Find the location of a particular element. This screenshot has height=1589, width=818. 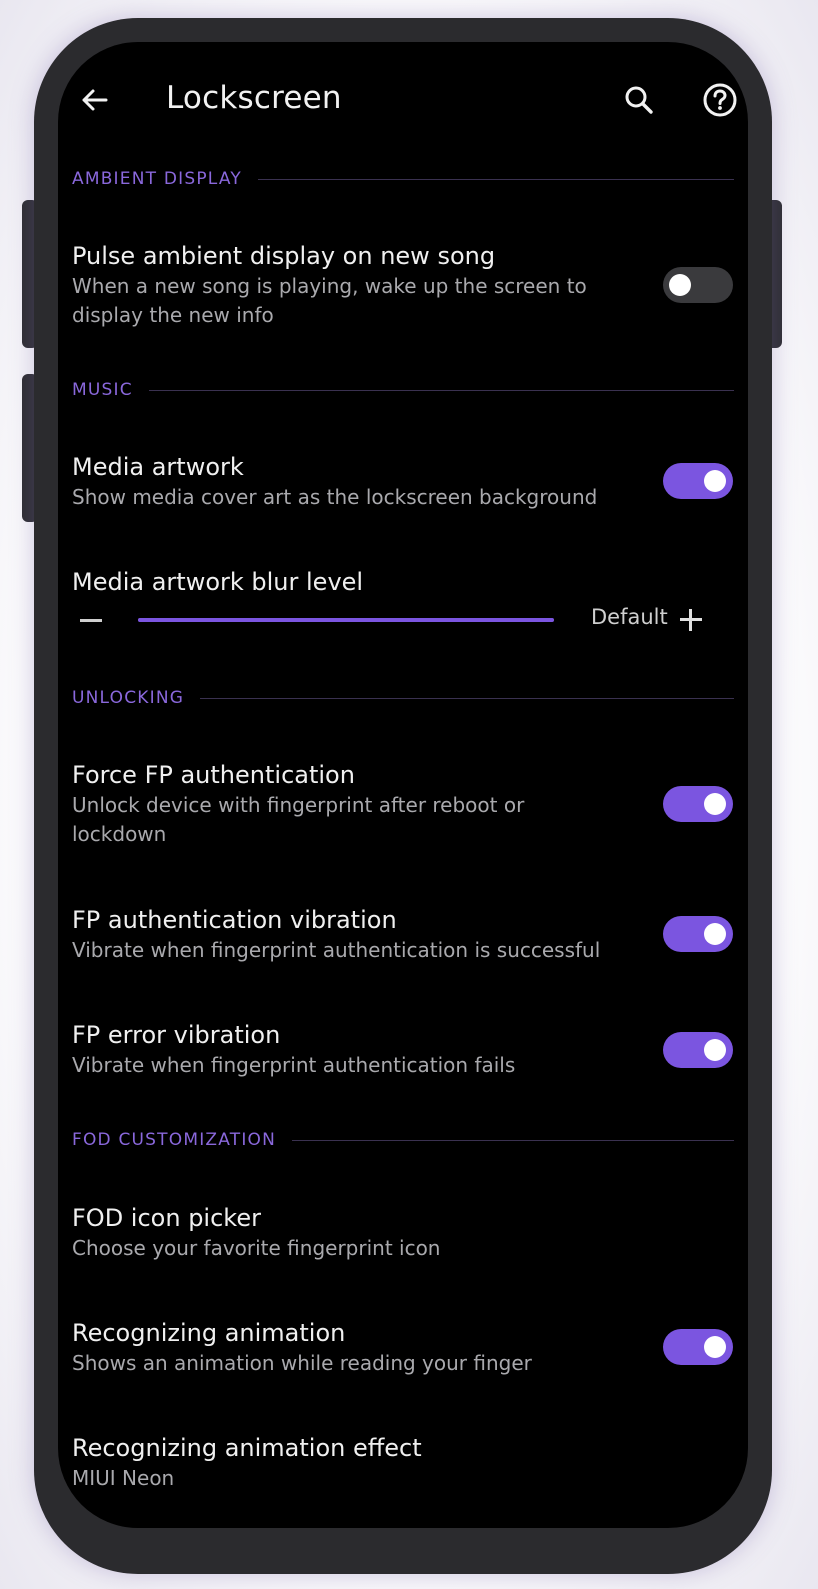

slider-fill is located at coordinates (346, 620).